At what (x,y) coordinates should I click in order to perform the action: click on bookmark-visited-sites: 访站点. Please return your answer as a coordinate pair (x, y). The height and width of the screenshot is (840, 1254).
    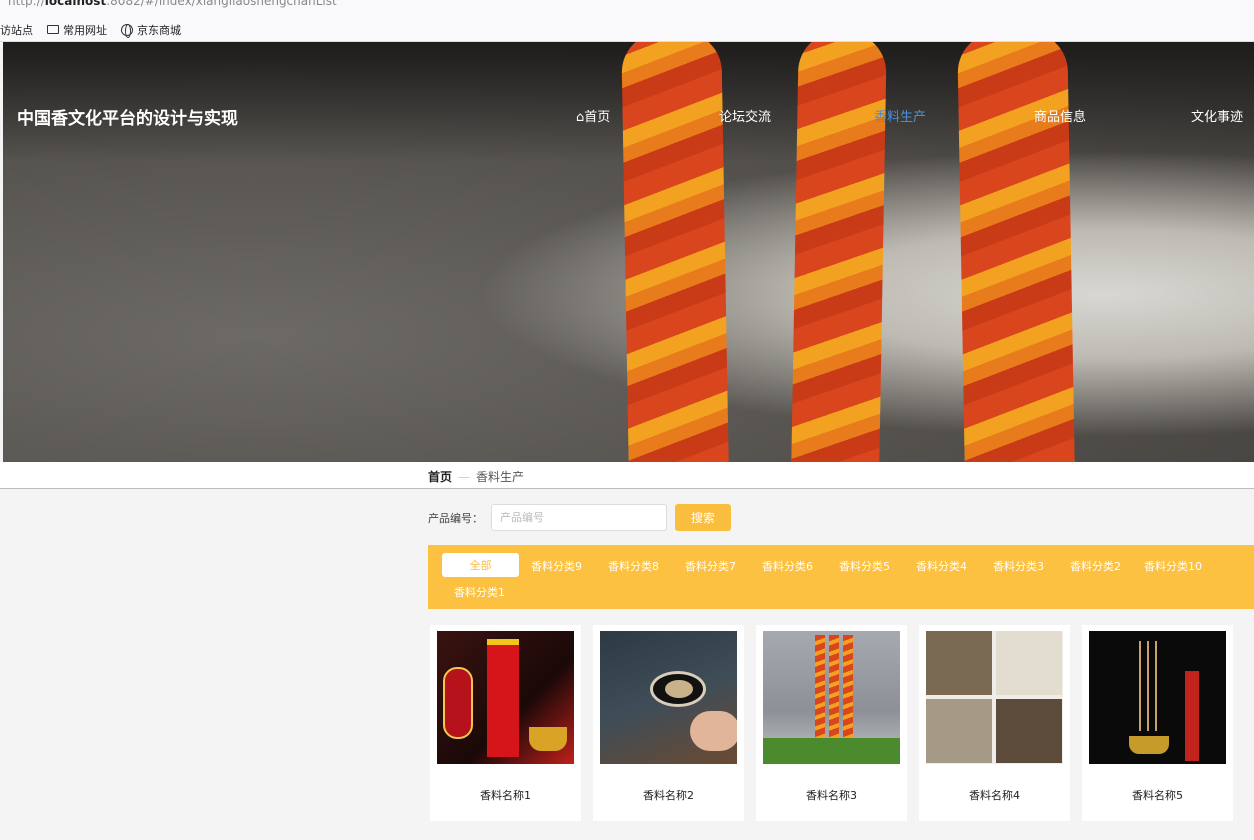
    Looking at the image, I should click on (16, 30).